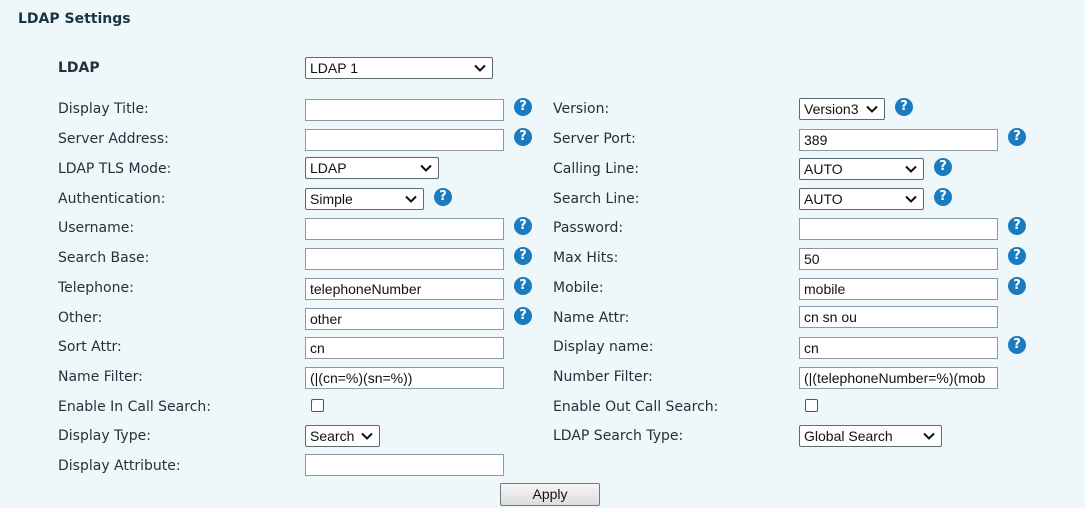  What do you see at coordinates (74, 19) in the screenshot?
I see `section-title: LDAP Settings` at bounding box center [74, 19].